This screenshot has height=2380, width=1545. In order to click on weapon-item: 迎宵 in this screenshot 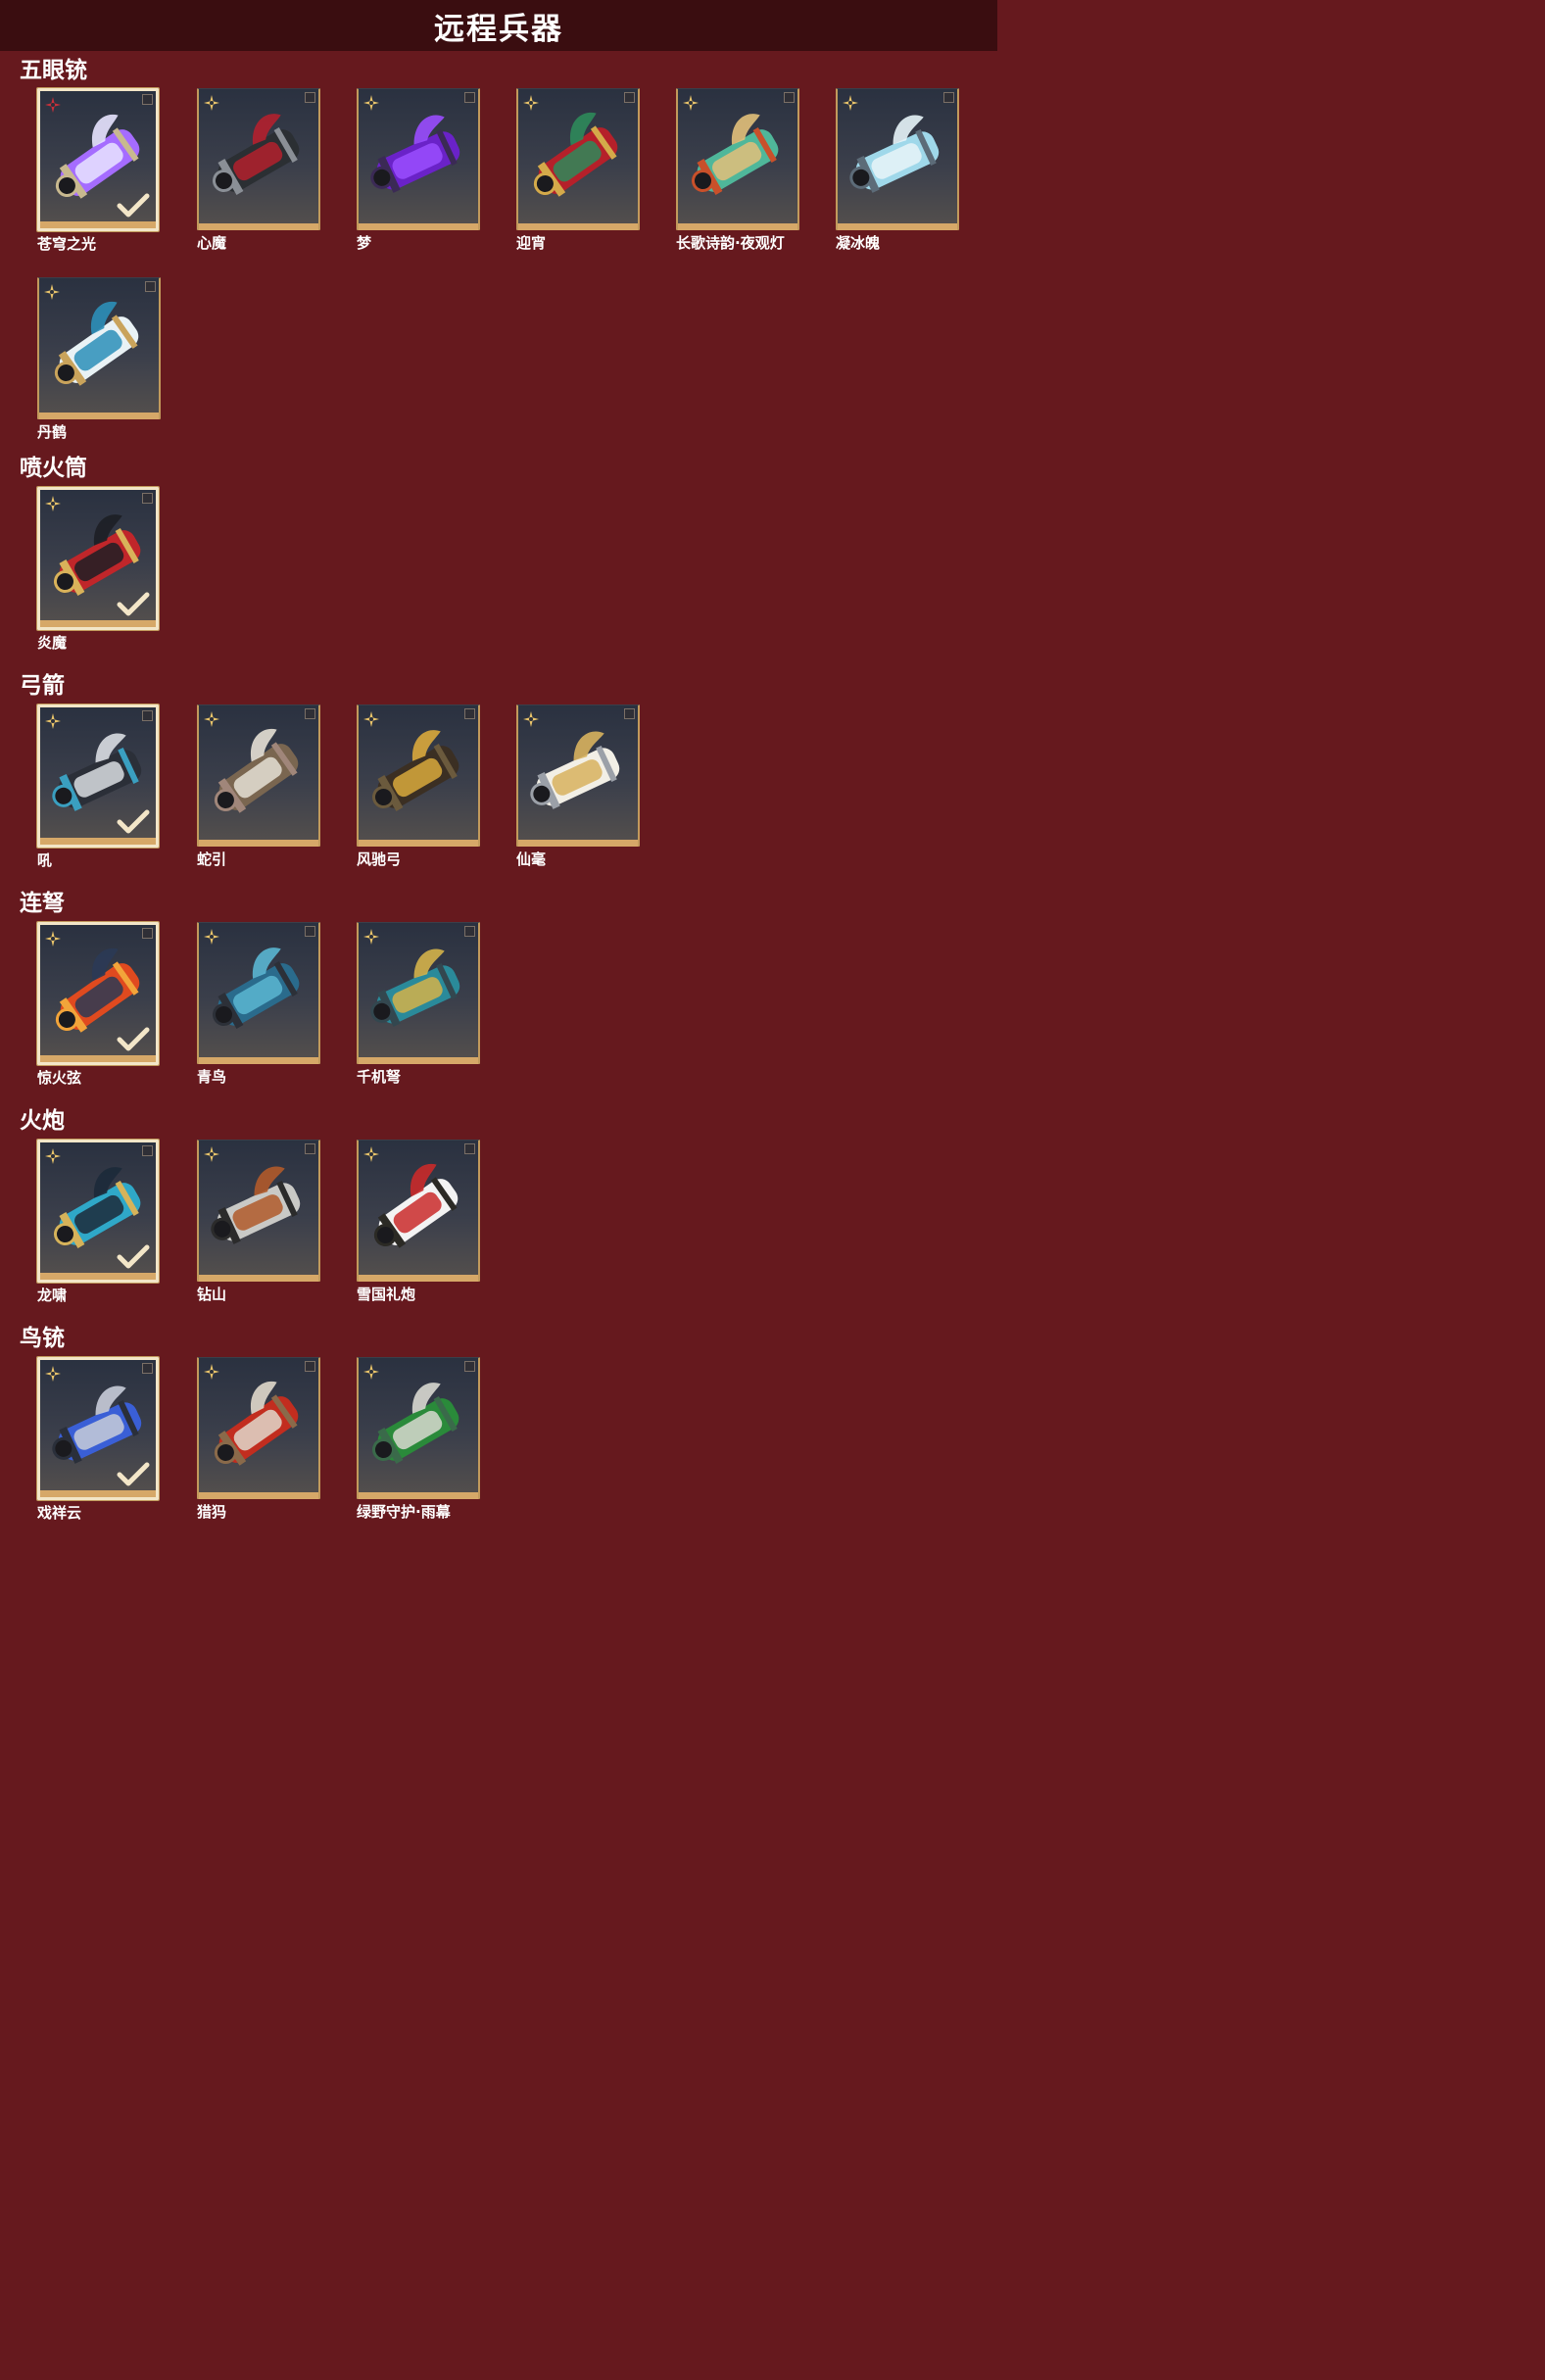, I will do `click(578, 170)`.